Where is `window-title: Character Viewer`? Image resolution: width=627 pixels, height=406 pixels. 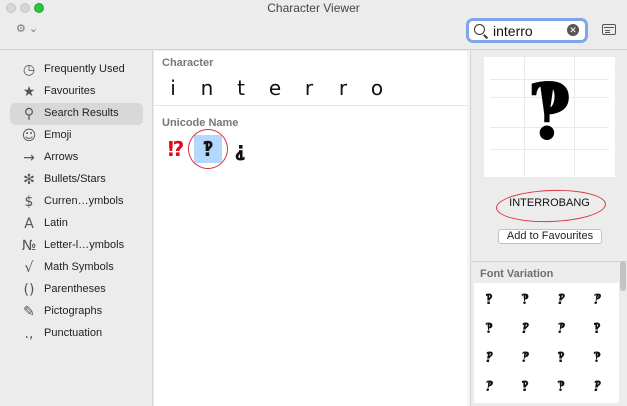
window-title: Character Viewer is located at coordinates (313, 8).